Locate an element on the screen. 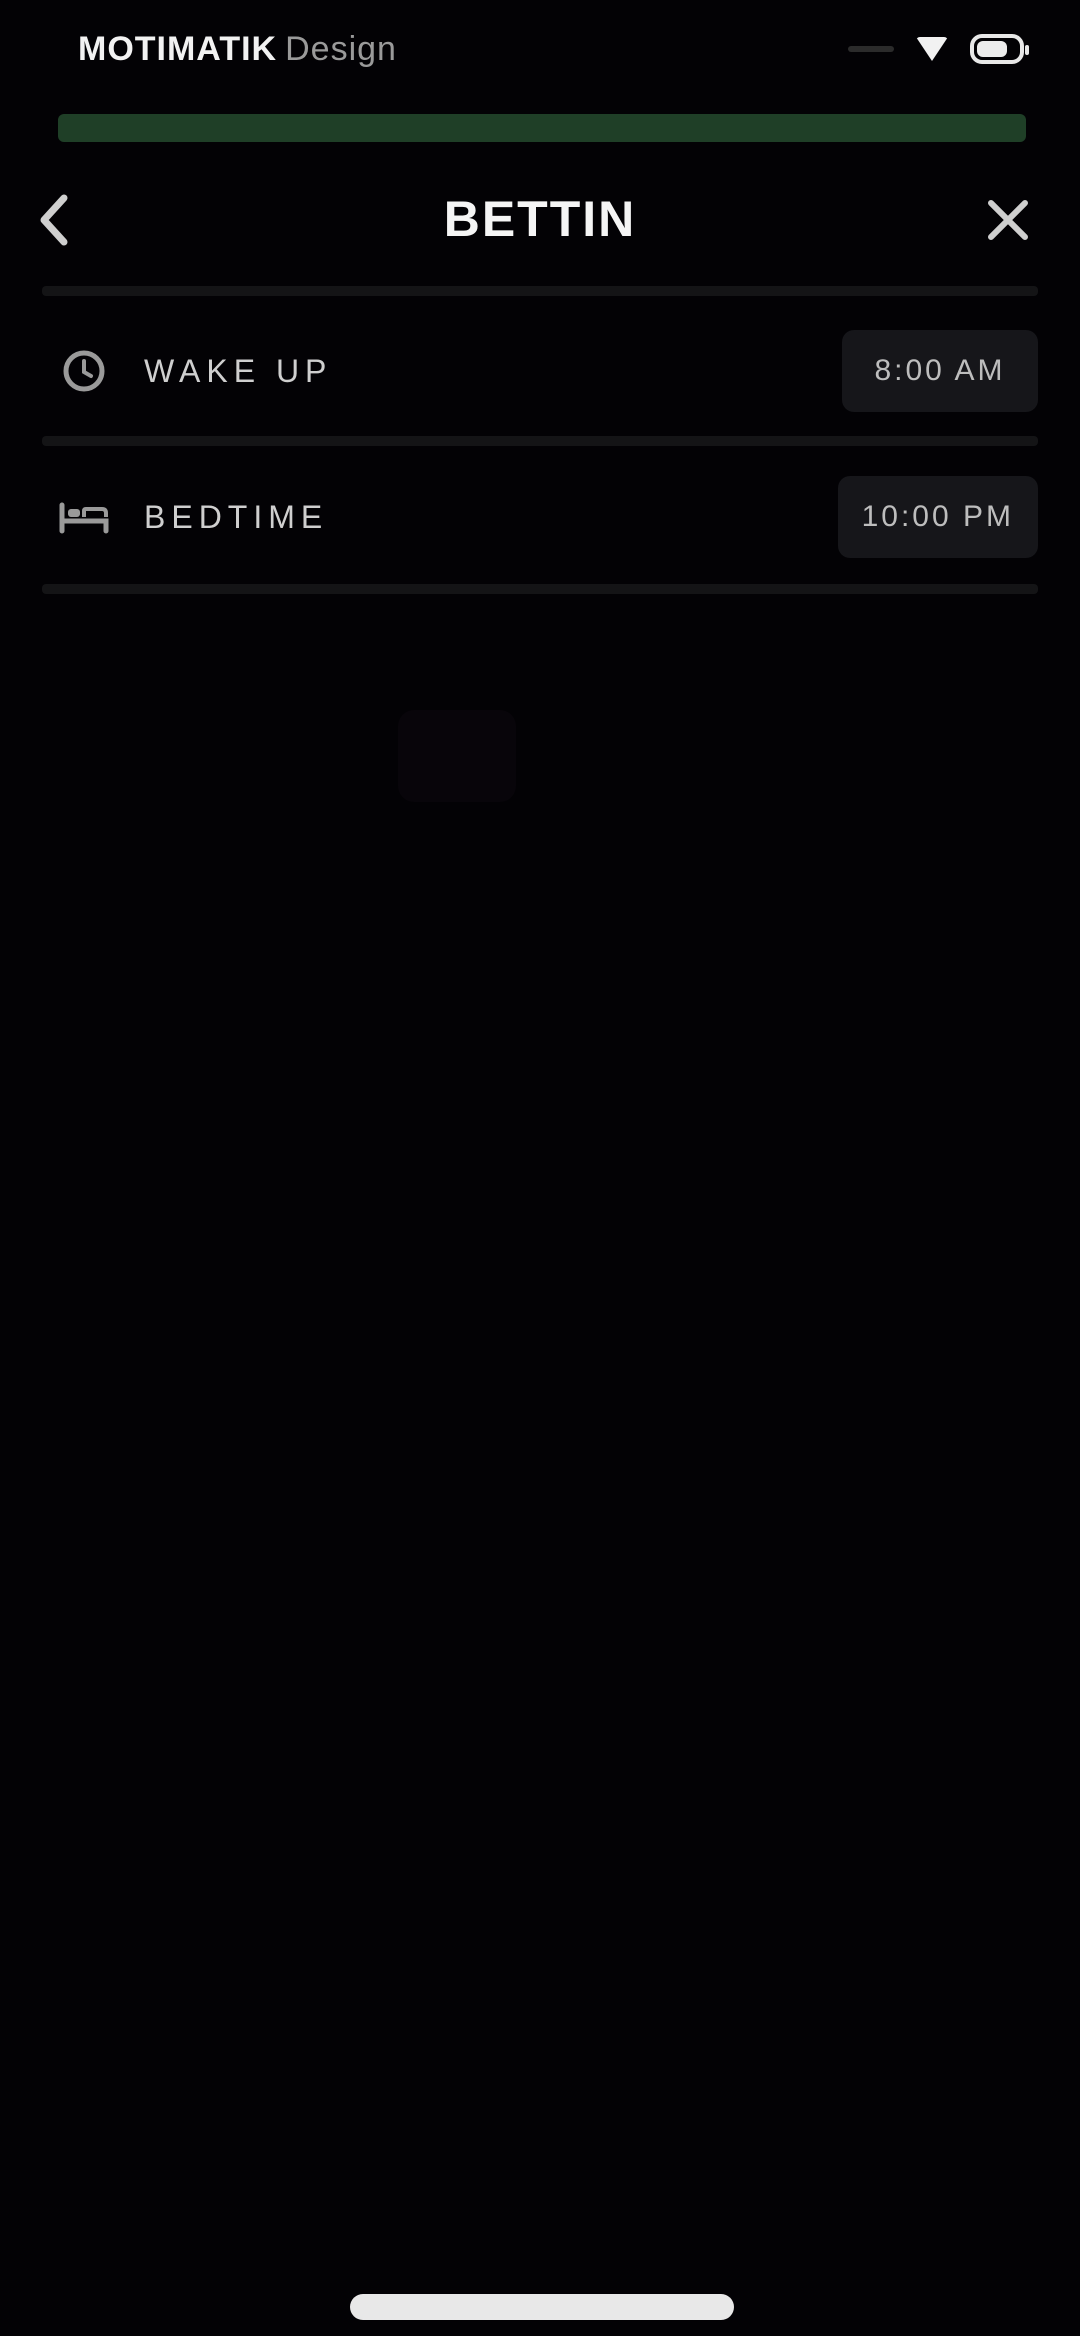 The image size is (1080, 2336). nav-bar: BETTIN is located at coordinates (540, 220).